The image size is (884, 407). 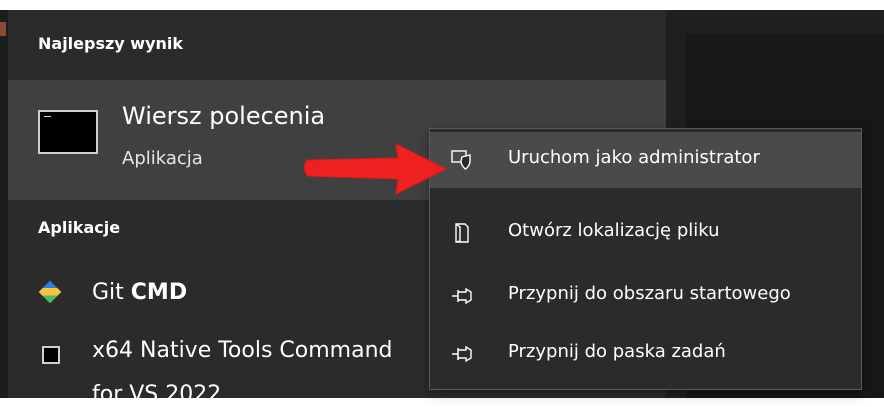 I want to click on menu-item-pin-to-start: Przypnij do obszaru startowego, so click(x=645, y=296).